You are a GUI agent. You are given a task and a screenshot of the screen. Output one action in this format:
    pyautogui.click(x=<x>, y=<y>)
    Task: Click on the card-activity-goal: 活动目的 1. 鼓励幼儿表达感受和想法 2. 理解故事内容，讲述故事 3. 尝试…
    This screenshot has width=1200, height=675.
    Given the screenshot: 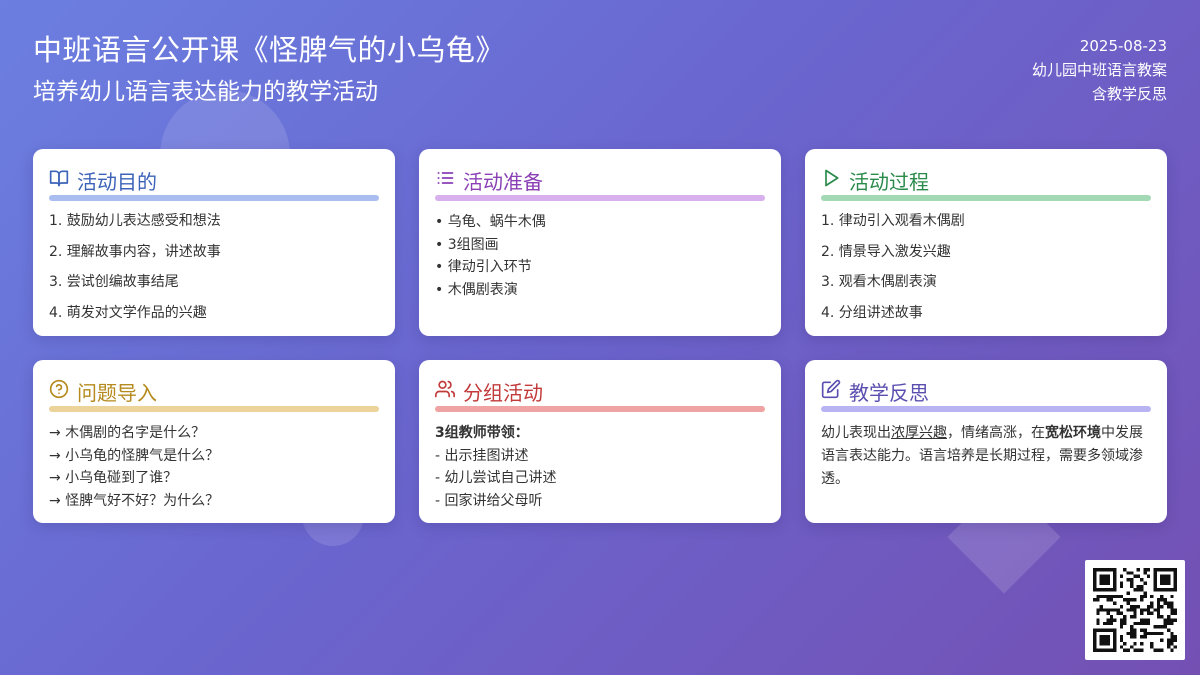 What is the action you would take?
    pyautogui.click(x=214, y=242)
    